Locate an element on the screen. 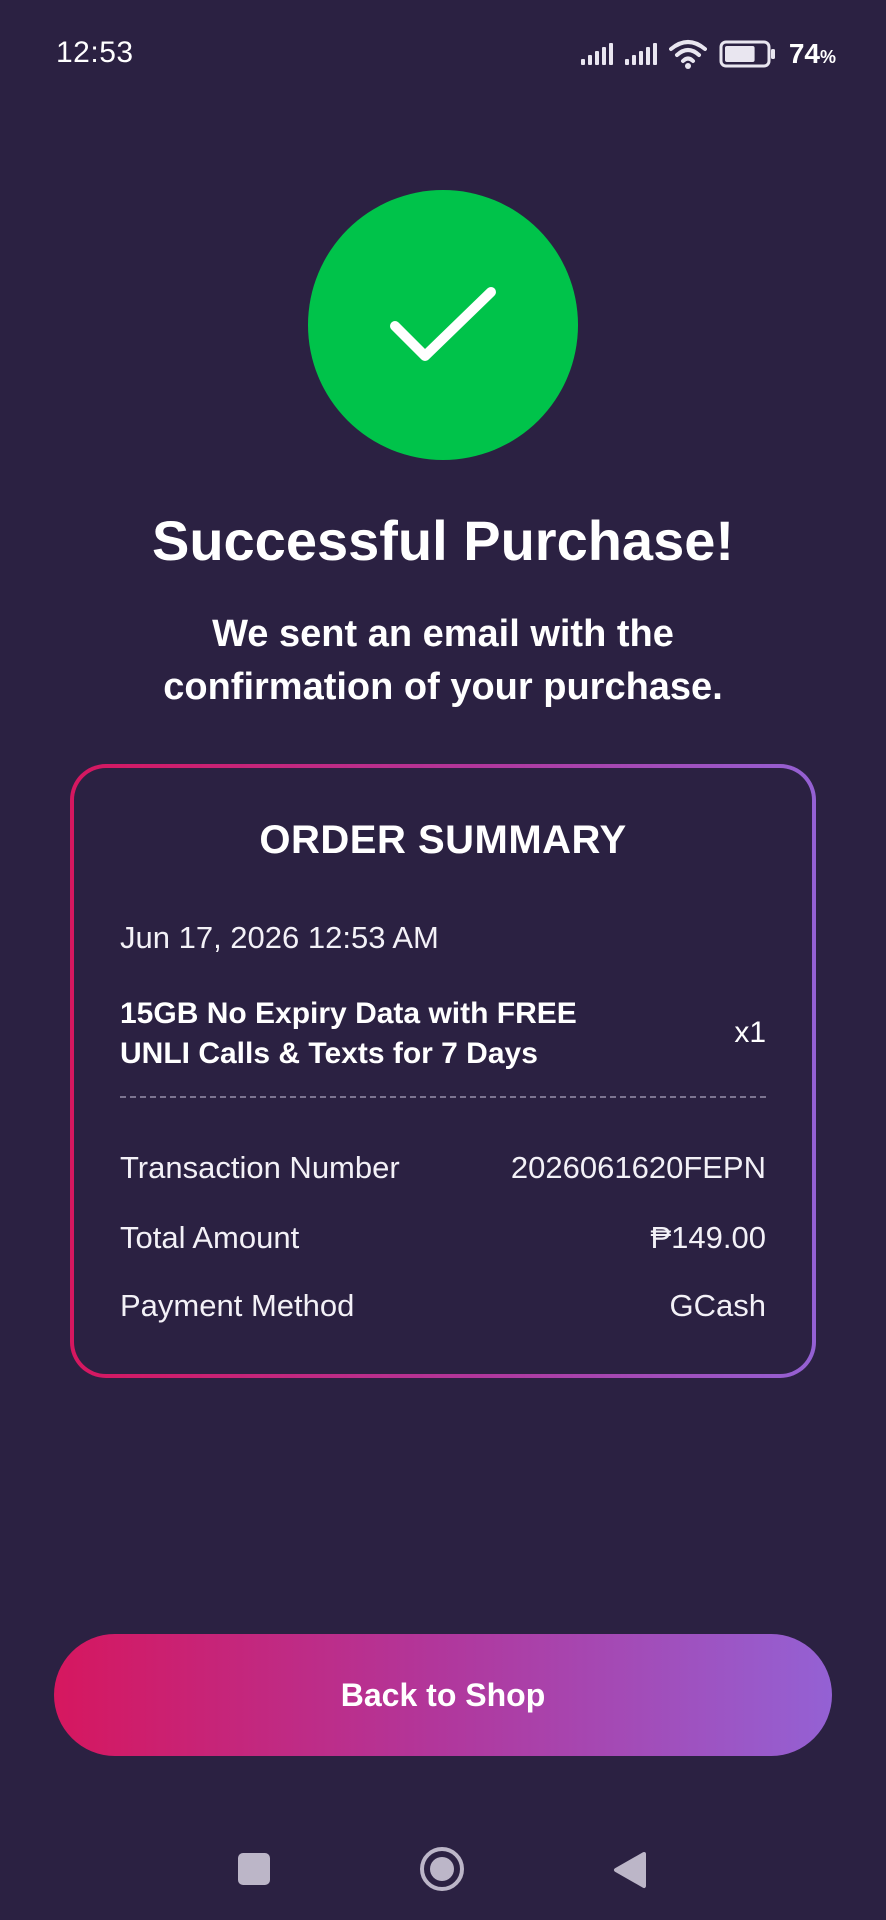 This screenshot has height=1920, width=886. row-value: GCash is located at coordinates (717, 1305).